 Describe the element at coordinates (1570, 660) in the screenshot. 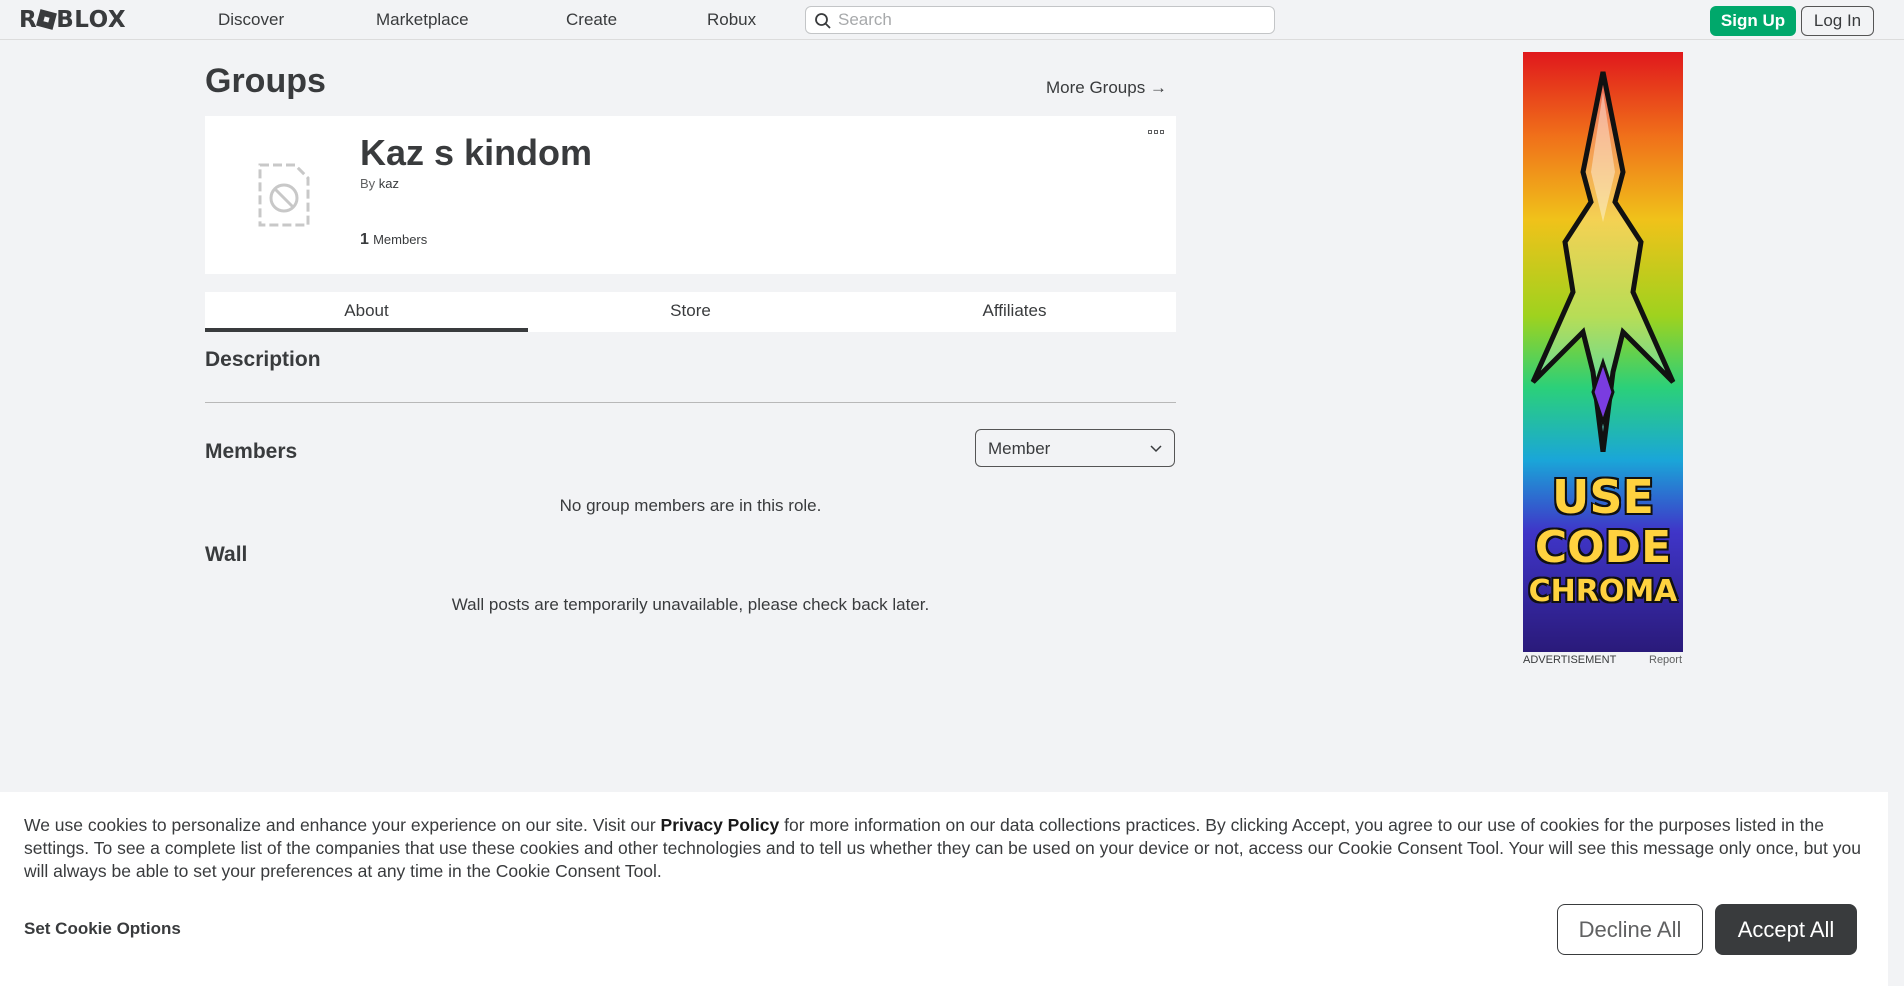

I see `advertisement-label: ADVERTISEMENT` at that location.